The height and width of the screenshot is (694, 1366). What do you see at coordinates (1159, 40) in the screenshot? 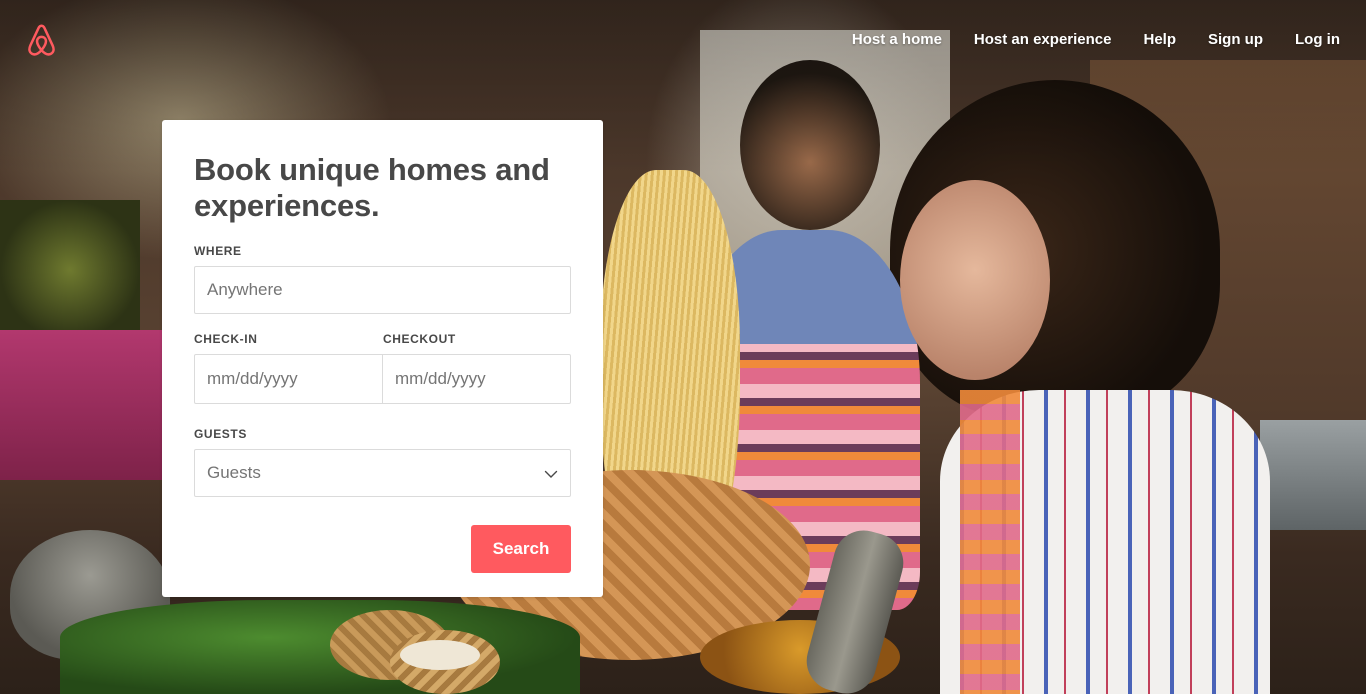
I see `nav-help: Help` at bounding box center [1159, 40].